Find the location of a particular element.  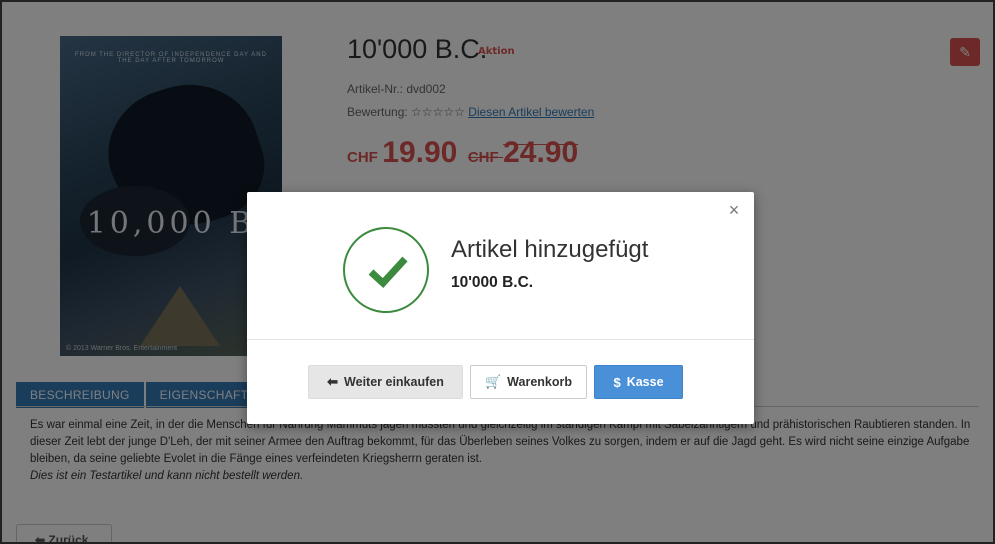

success-indicator is located at coordinates (386, 270).